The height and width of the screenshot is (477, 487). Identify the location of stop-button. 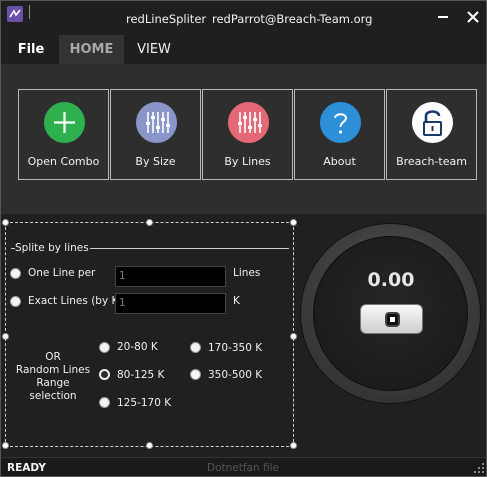
(391, 319).